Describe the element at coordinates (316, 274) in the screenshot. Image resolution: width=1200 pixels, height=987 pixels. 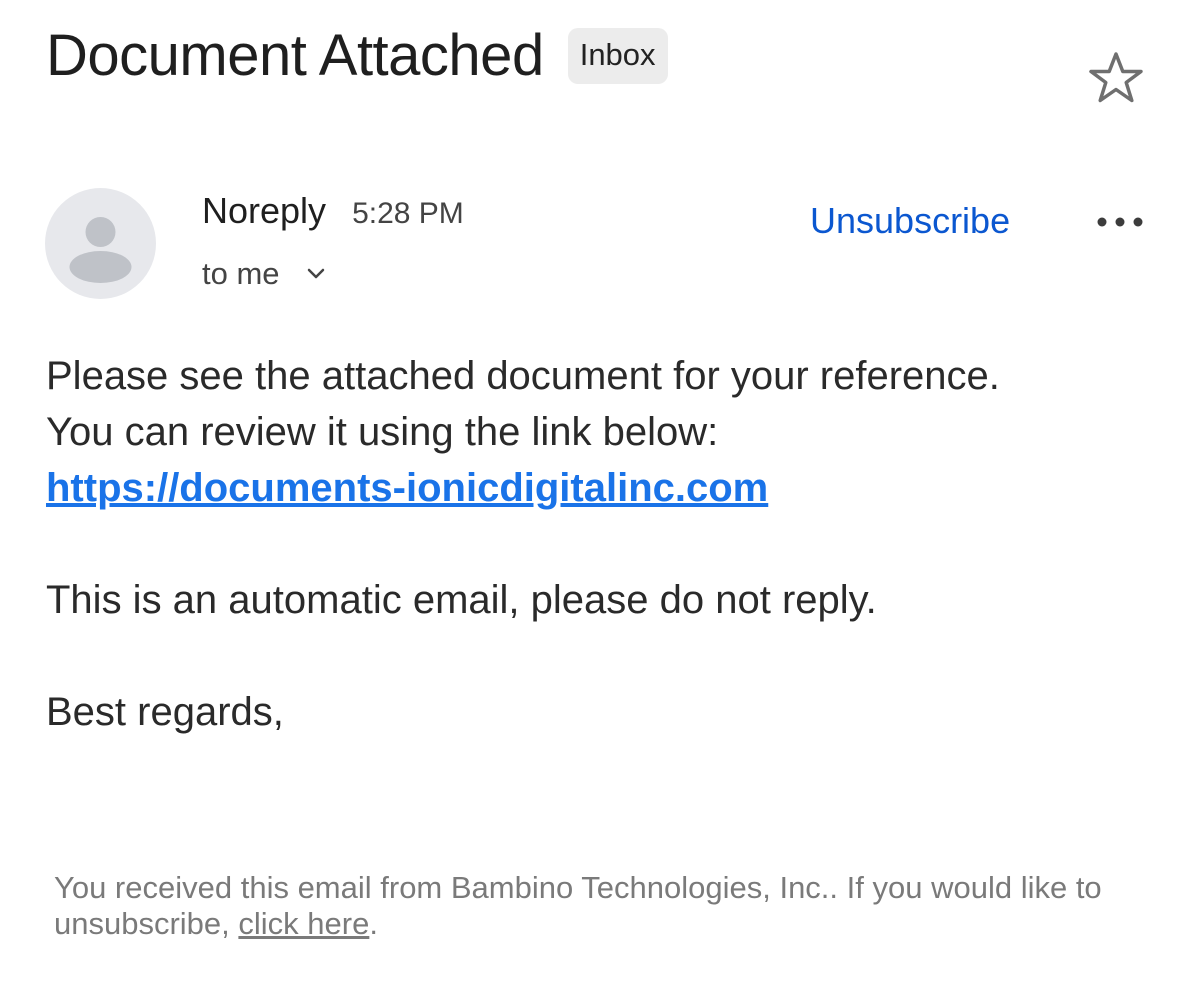
I see `chevron-down-icon` at that location.